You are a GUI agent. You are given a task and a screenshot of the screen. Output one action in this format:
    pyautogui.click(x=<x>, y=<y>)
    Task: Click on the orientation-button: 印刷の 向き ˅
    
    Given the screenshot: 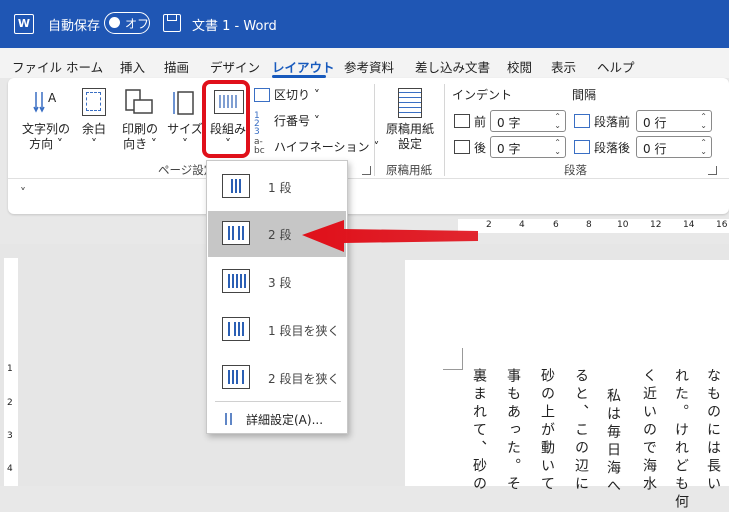 What is the action you would take?
    pyautogui.click(x=140, y=137)
    